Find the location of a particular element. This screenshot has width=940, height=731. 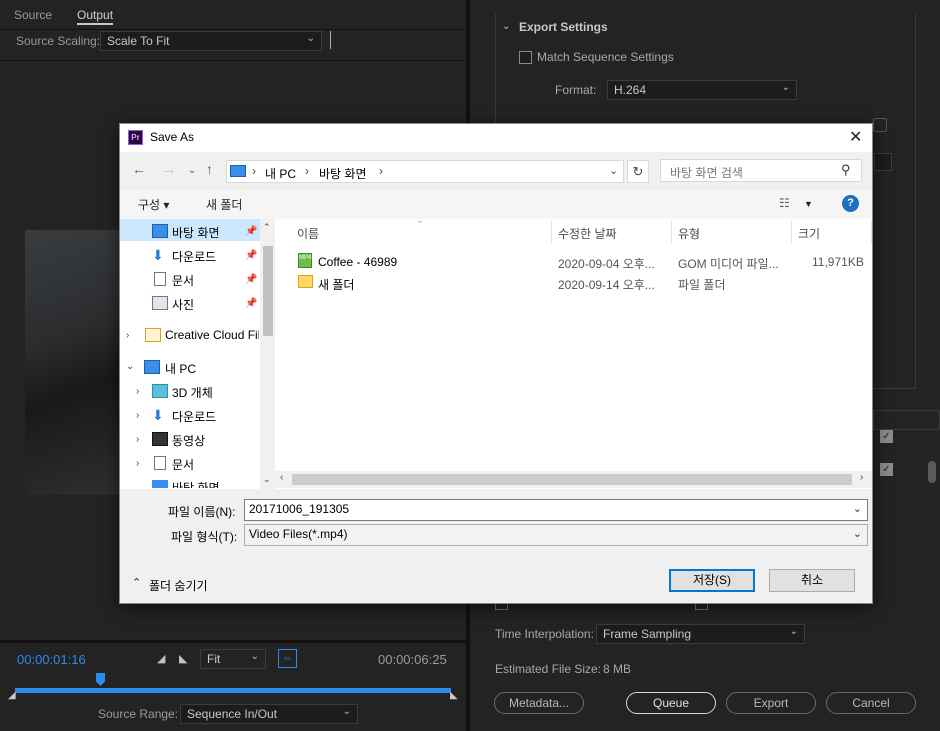

time-interpolation-dropdown: Frame Sampling ⌄ is located at coordinates (700, 634).